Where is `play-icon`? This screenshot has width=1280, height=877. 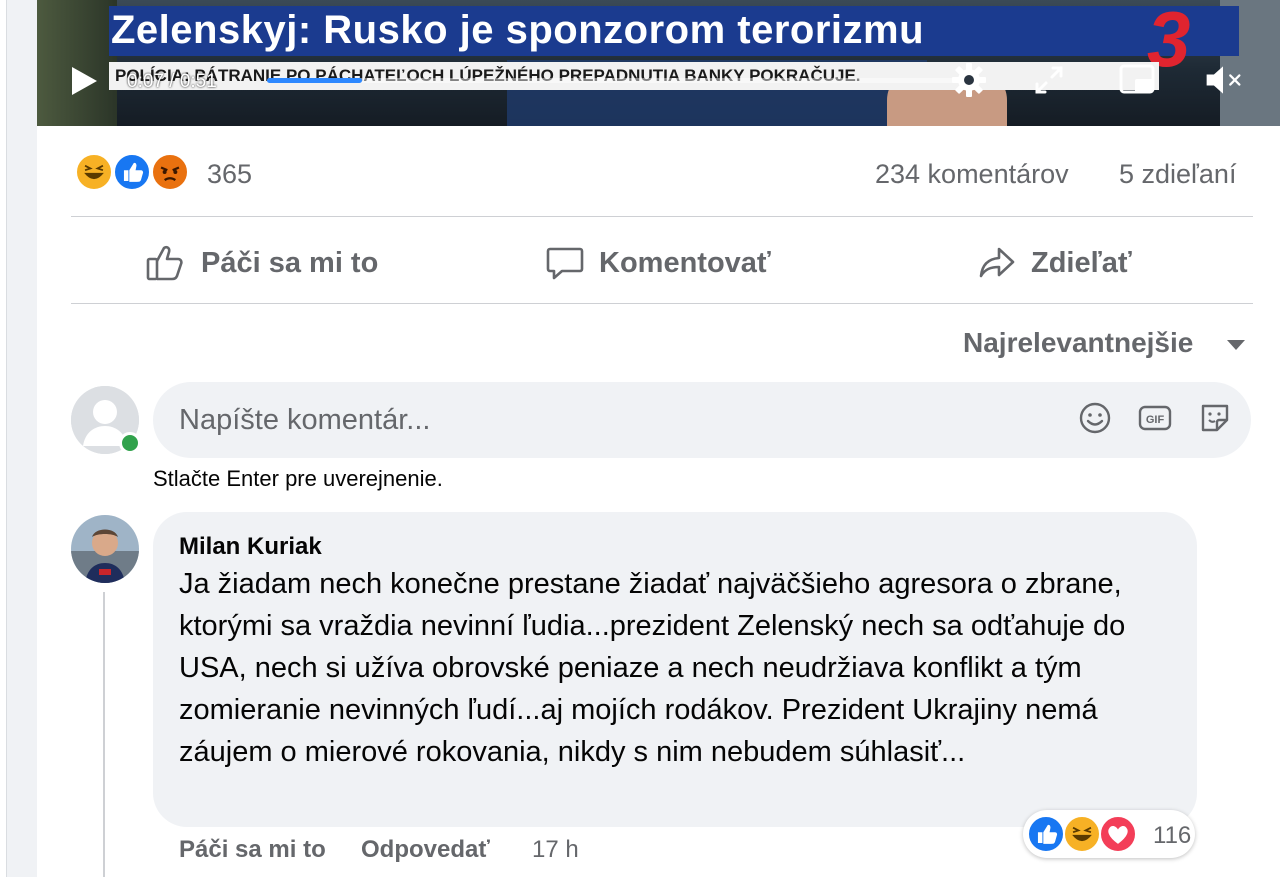
play-icon is located at coordinates (84, 81).